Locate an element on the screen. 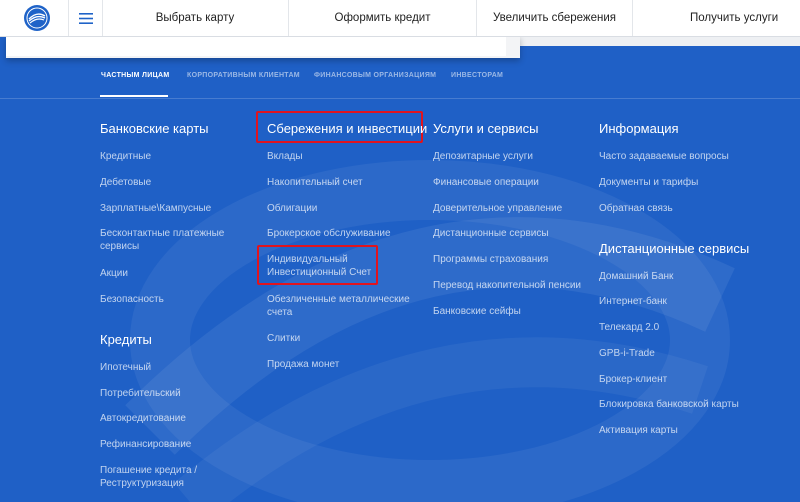  link-credit-cards: Кредитные is located at coordinates (175, 156).